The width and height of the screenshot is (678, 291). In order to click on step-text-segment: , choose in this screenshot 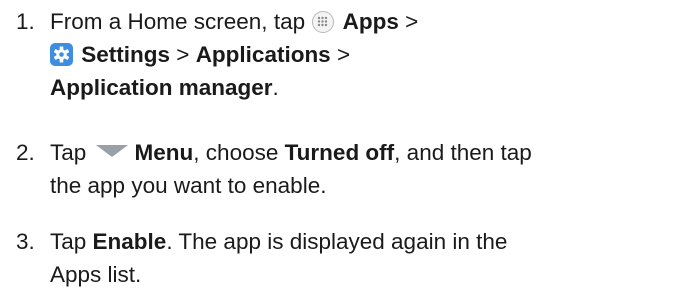, I will do `click(239, 152)`.